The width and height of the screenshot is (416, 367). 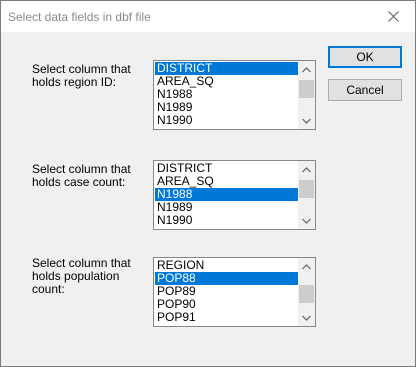 What do you see at coordinates (365, 90) in the screenshot?
I see `cancel-button: Cancel` at bounding box center [365, 90].